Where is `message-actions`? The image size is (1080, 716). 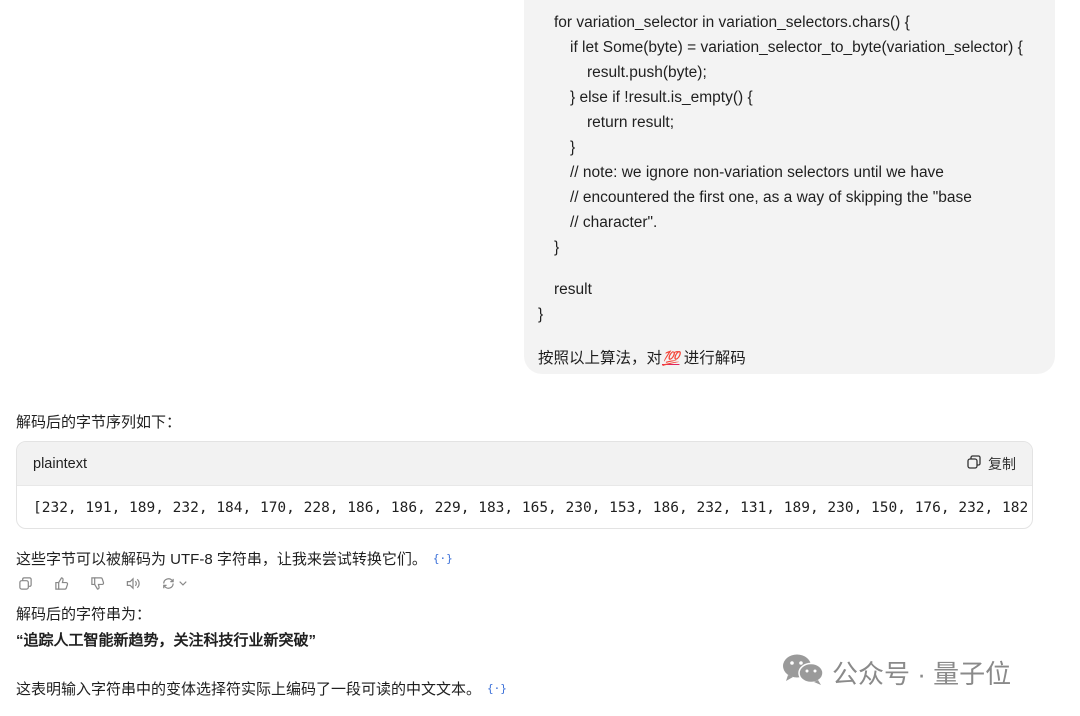 message-actions is located at coordinates (103, 583).